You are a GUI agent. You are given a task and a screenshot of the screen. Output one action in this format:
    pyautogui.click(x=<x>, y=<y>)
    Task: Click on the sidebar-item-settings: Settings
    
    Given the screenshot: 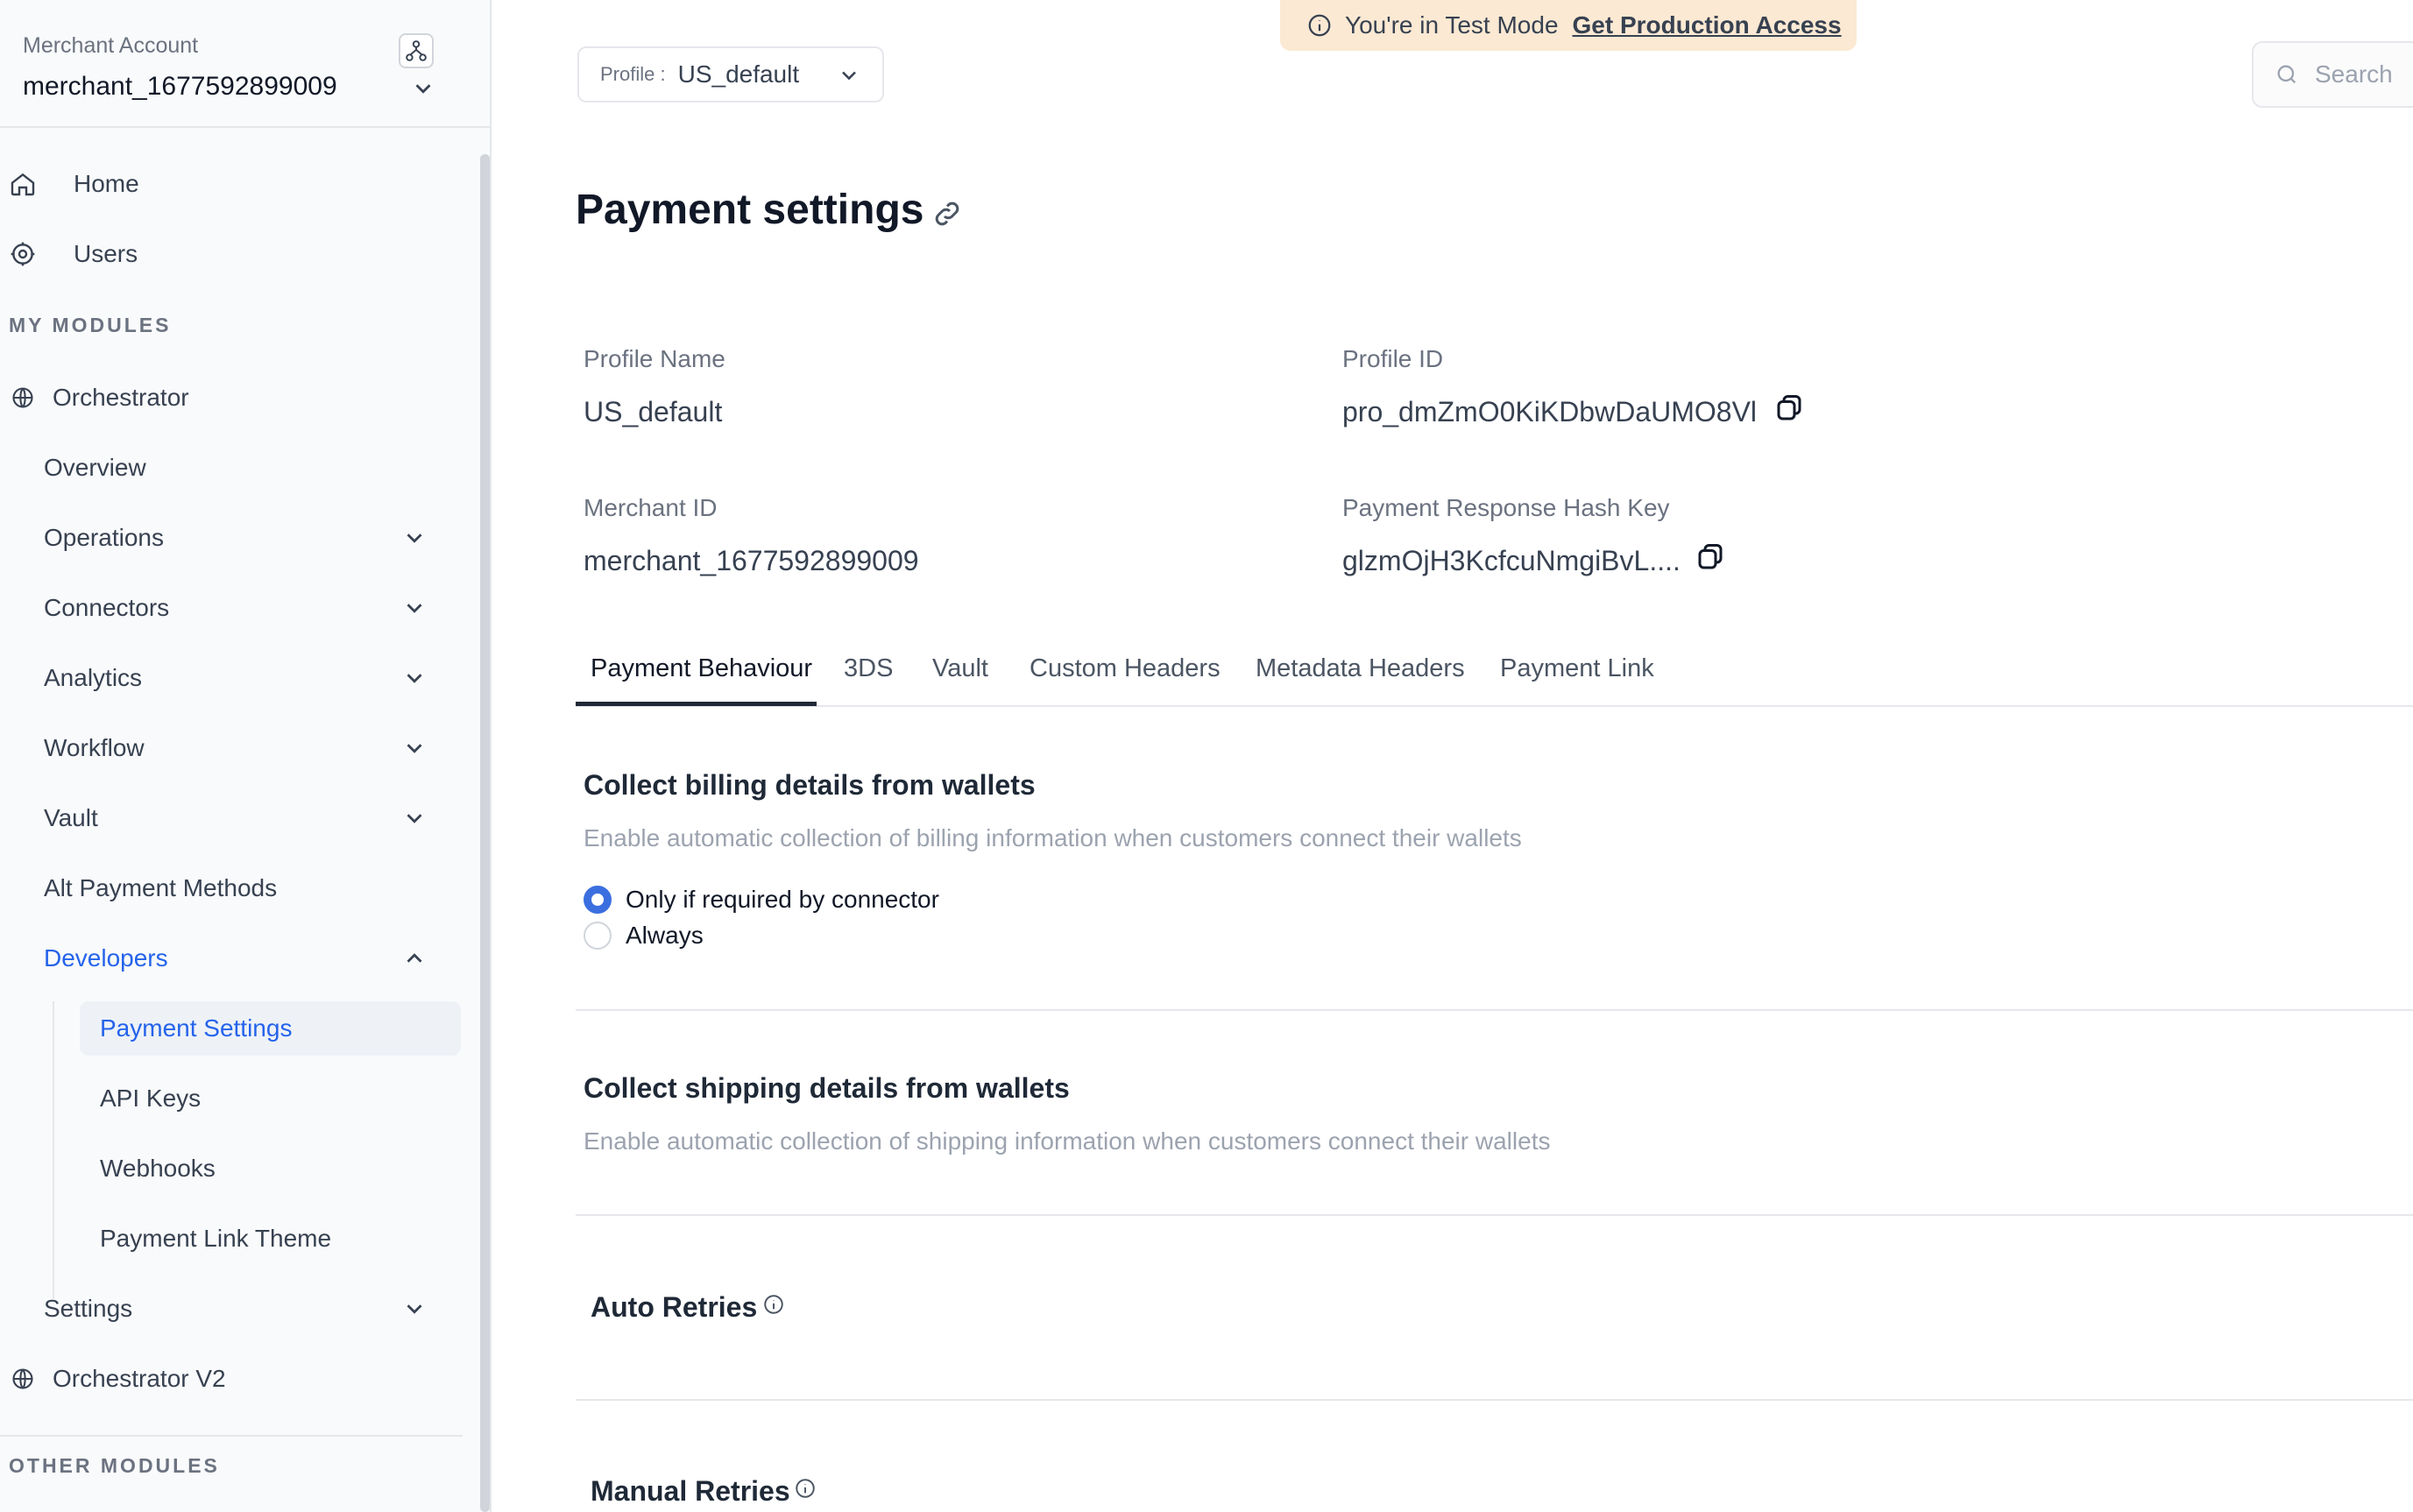 What is the action you would take?
    pyautogui.click(x=88, y=1308)
    